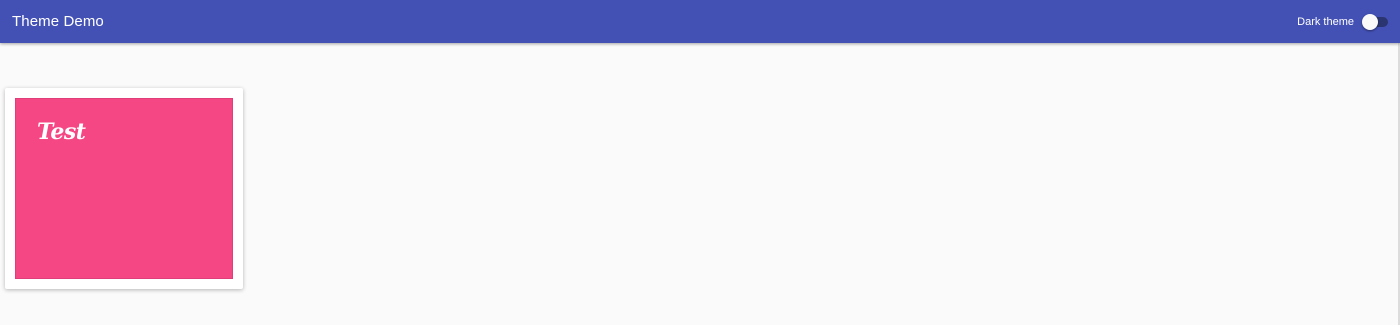 Image resolution: width=1400 pixels, height=325 pixels. Describe the element at coordinates (700, 21) in the screenshot. I see `app-toolbar: Theme Demo Dark theme` at that location.